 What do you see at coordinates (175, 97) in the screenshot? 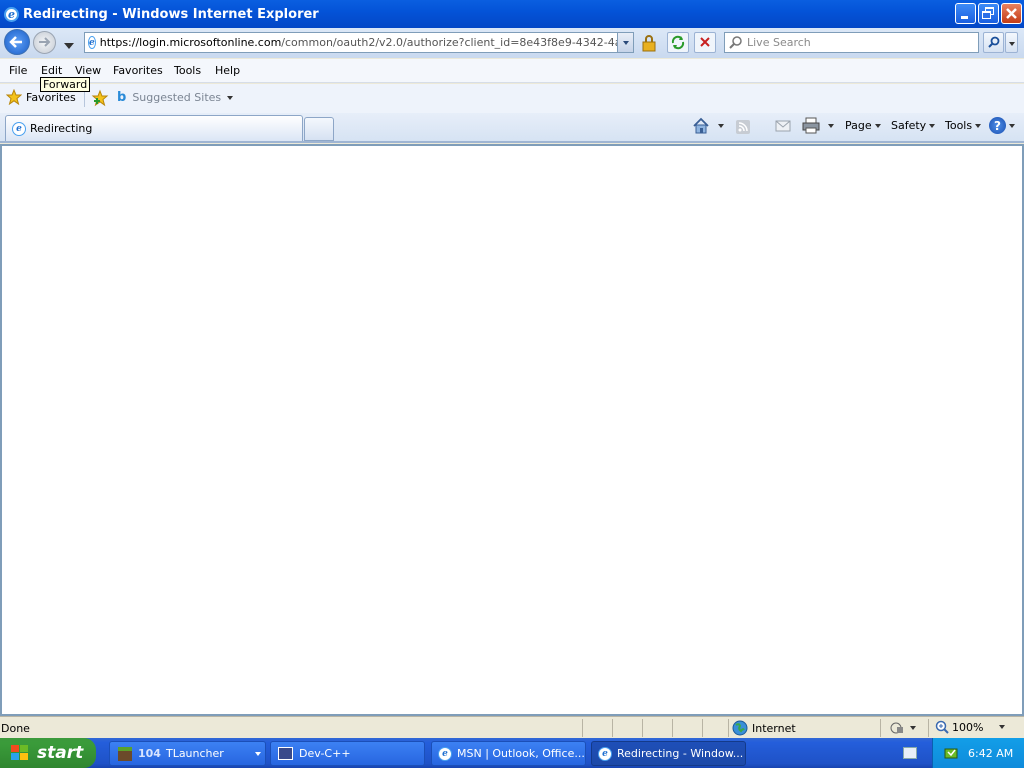
I see `suggested-sites-button: b Suggested Sites` at bounding box center [175, 97].